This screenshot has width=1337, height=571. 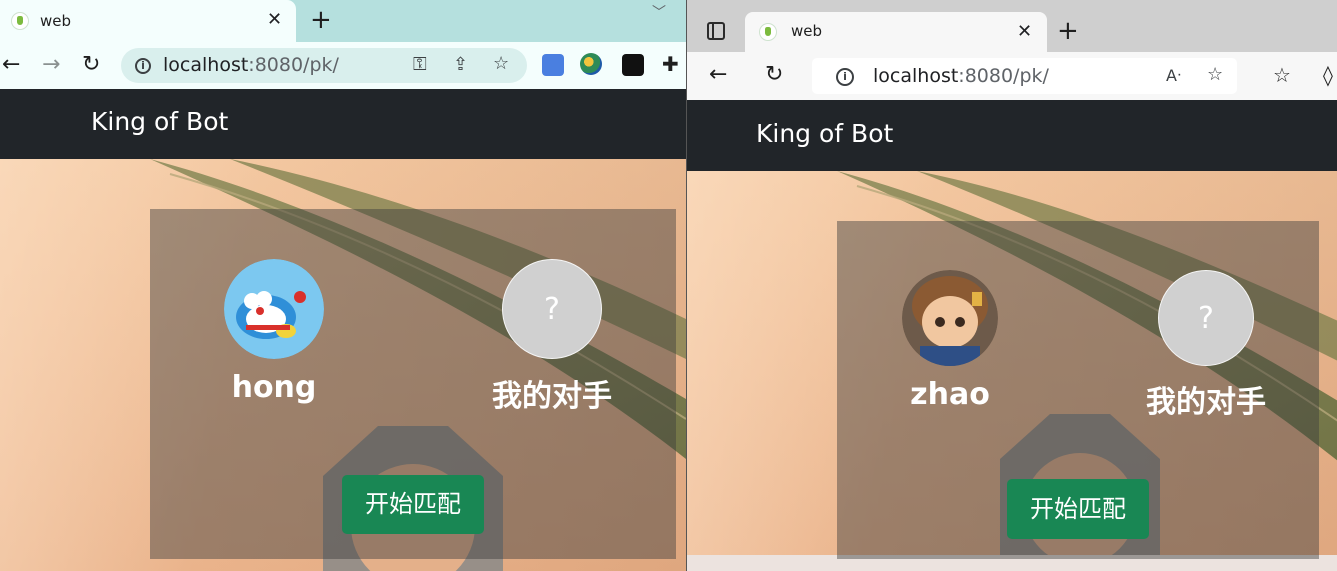 What do you see at coordinates (659, 12) in the screenshot?
I see `tab-search-chevron-icon: ﹀` at bounding box center [659, 12].